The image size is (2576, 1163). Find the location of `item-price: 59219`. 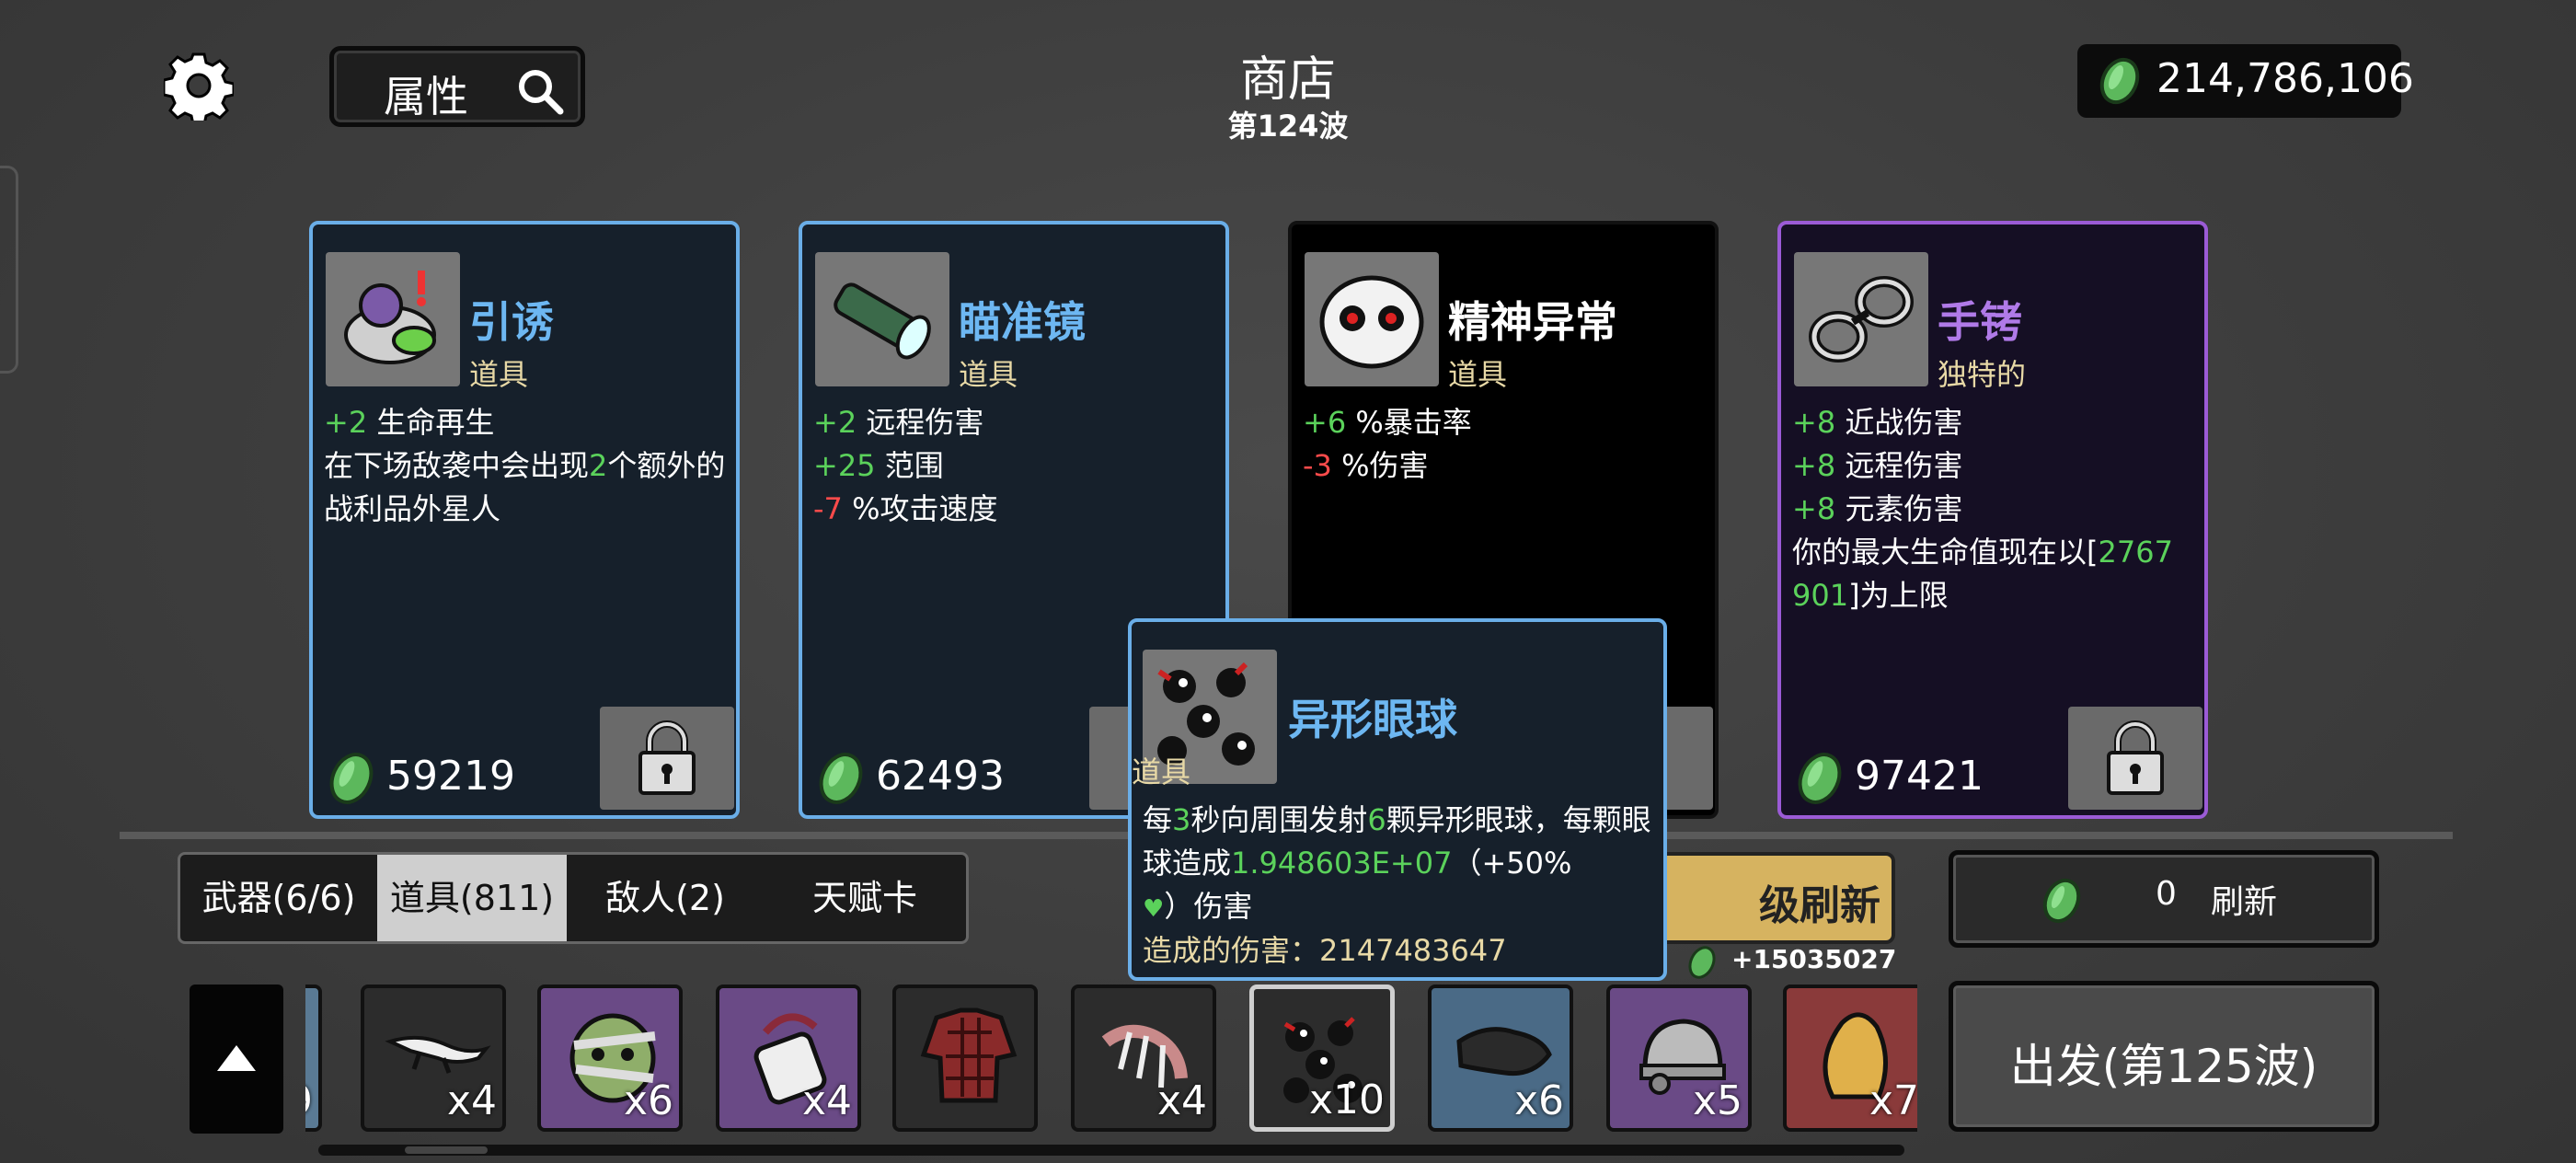

item-price: 59219 is located at coordinates (450, 776).